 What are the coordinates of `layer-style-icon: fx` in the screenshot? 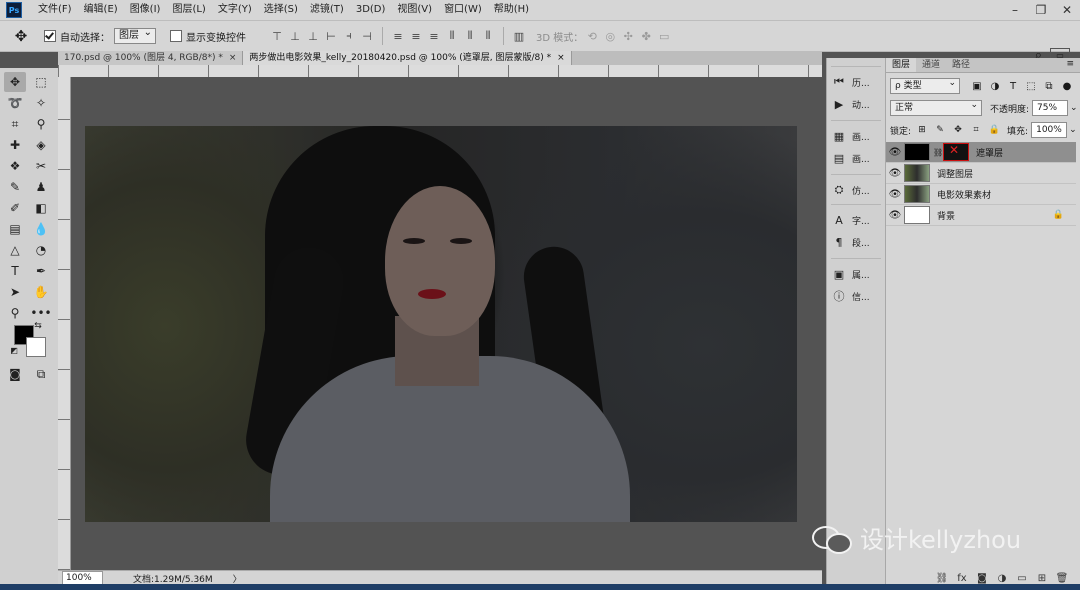 It's located at (962, 578).